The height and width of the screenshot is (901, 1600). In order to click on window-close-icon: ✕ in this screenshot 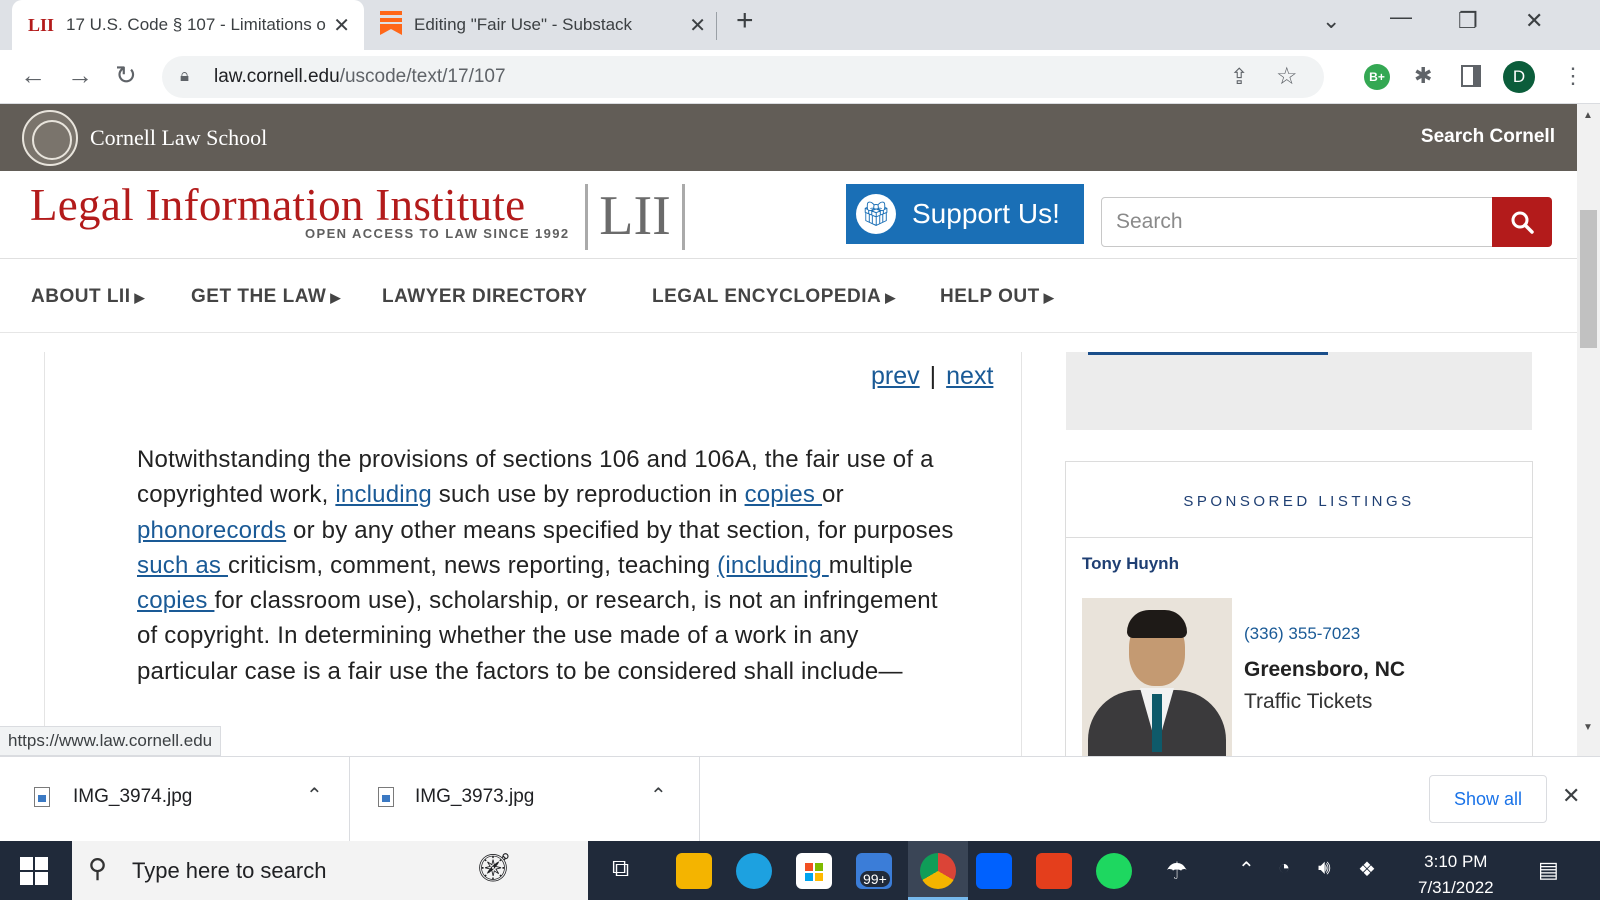, I will do `click(1534, 21)`.